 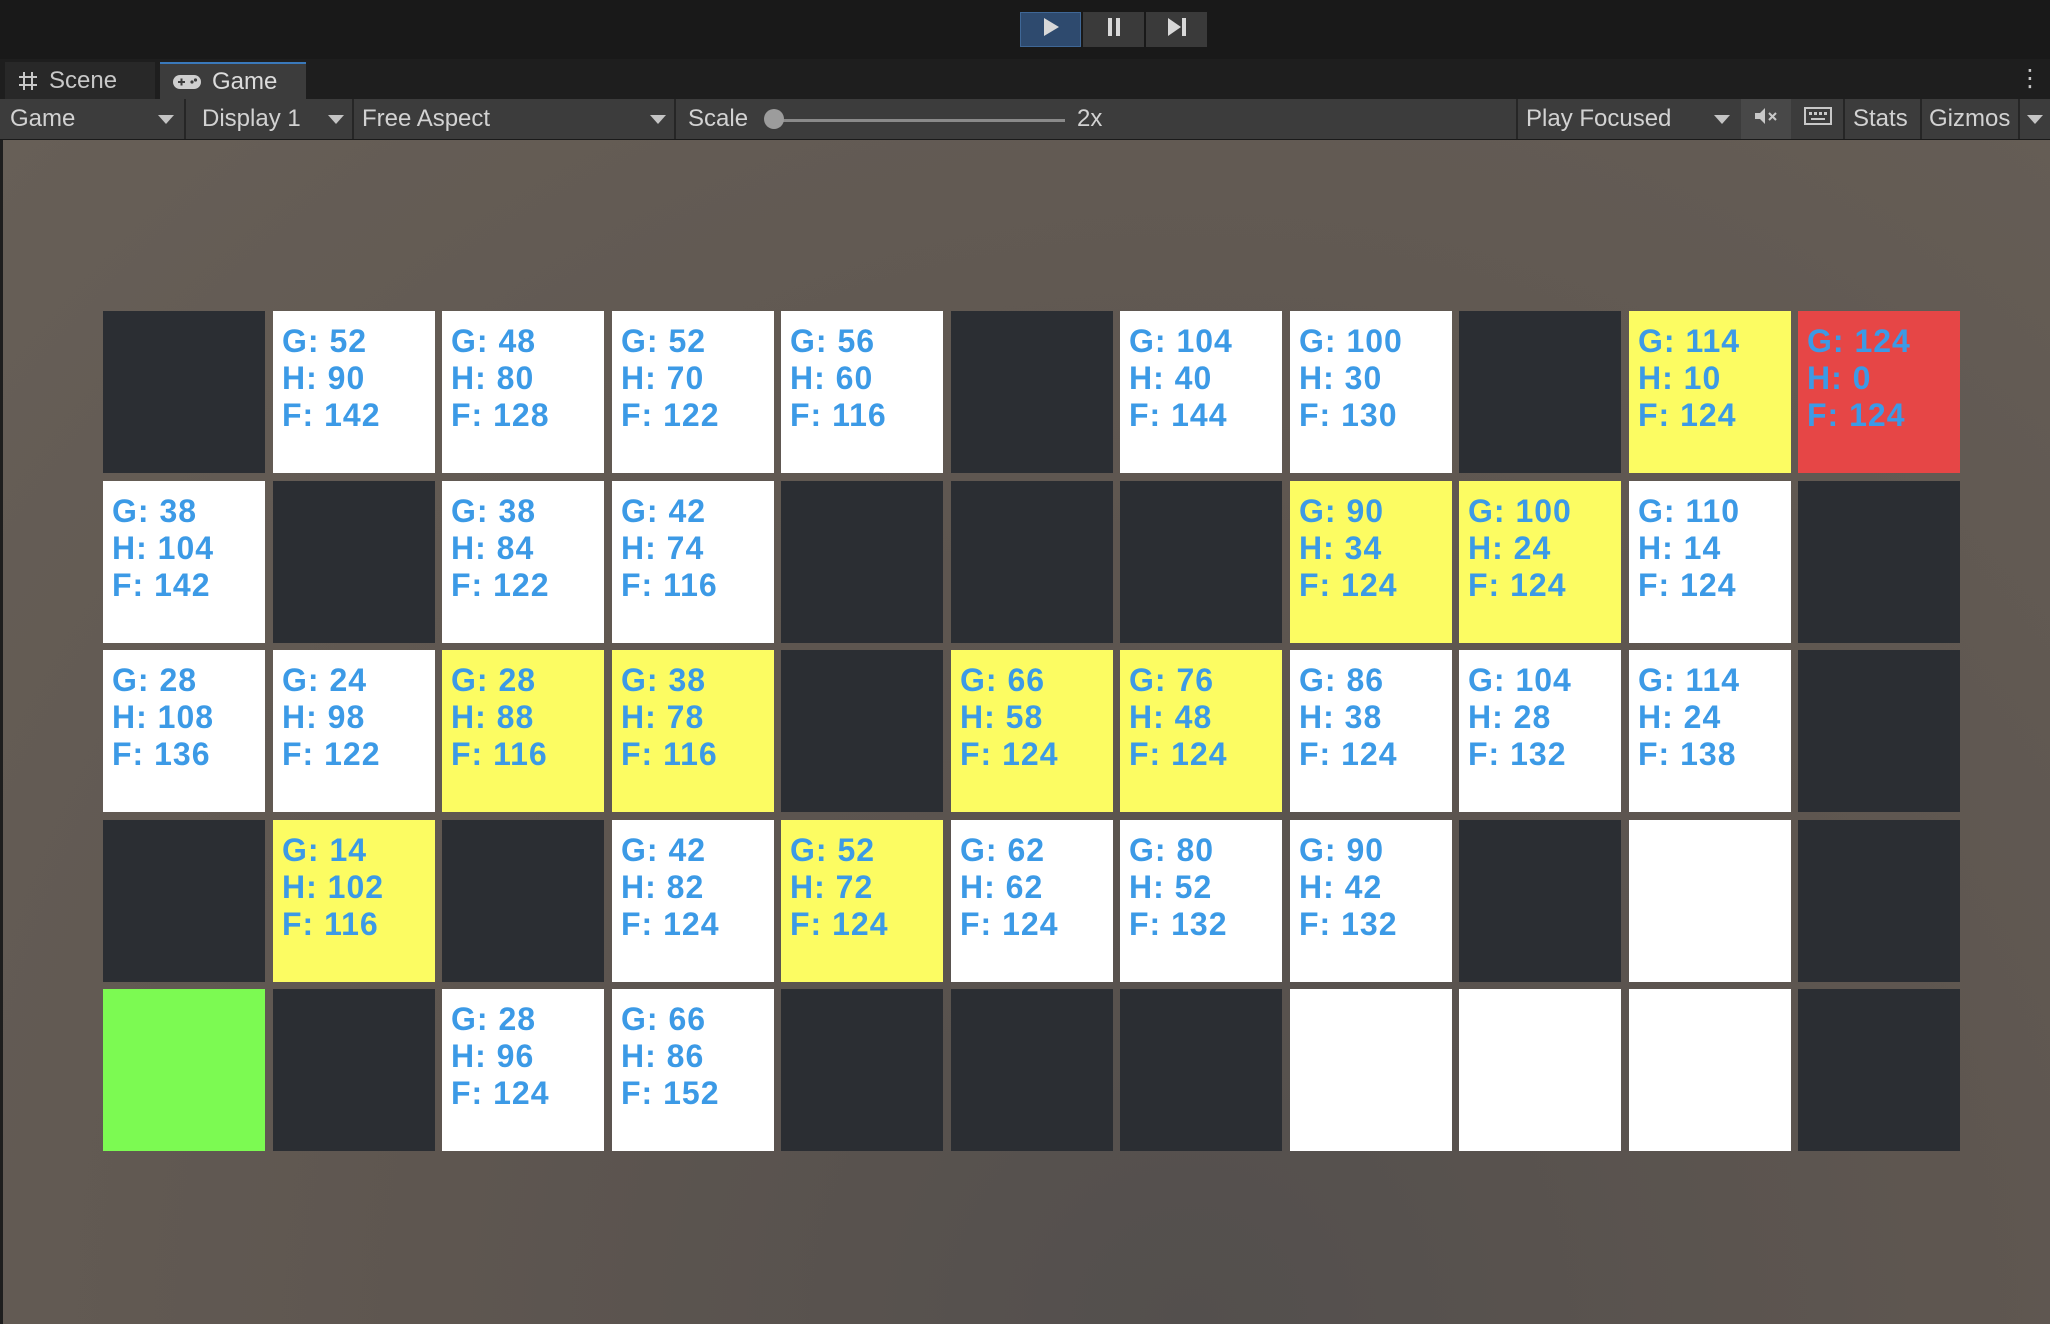 What do you see at coordinates (1172, 680) in the screenshot?
I see `cell-g-cost: G: 76` at bounding box center [1172, 680].